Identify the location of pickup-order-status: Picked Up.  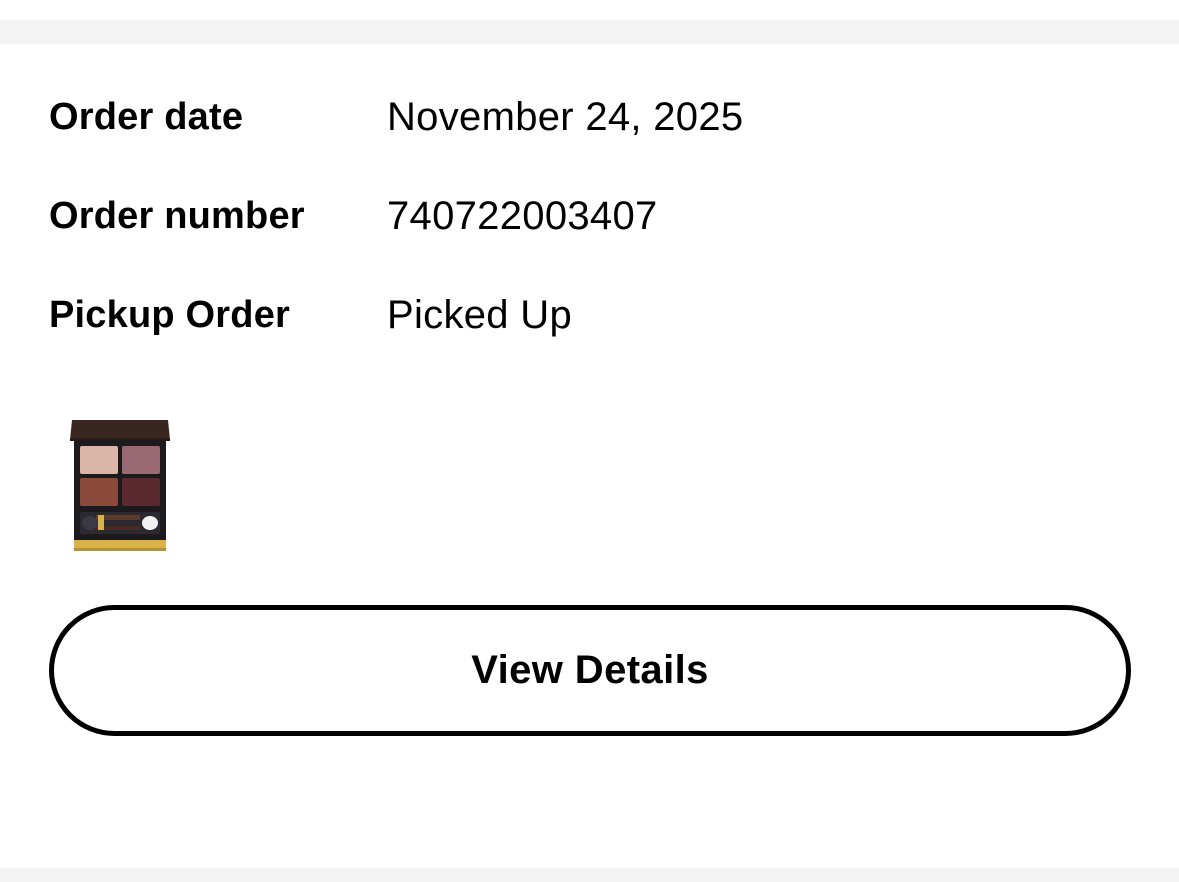
(480, 314).